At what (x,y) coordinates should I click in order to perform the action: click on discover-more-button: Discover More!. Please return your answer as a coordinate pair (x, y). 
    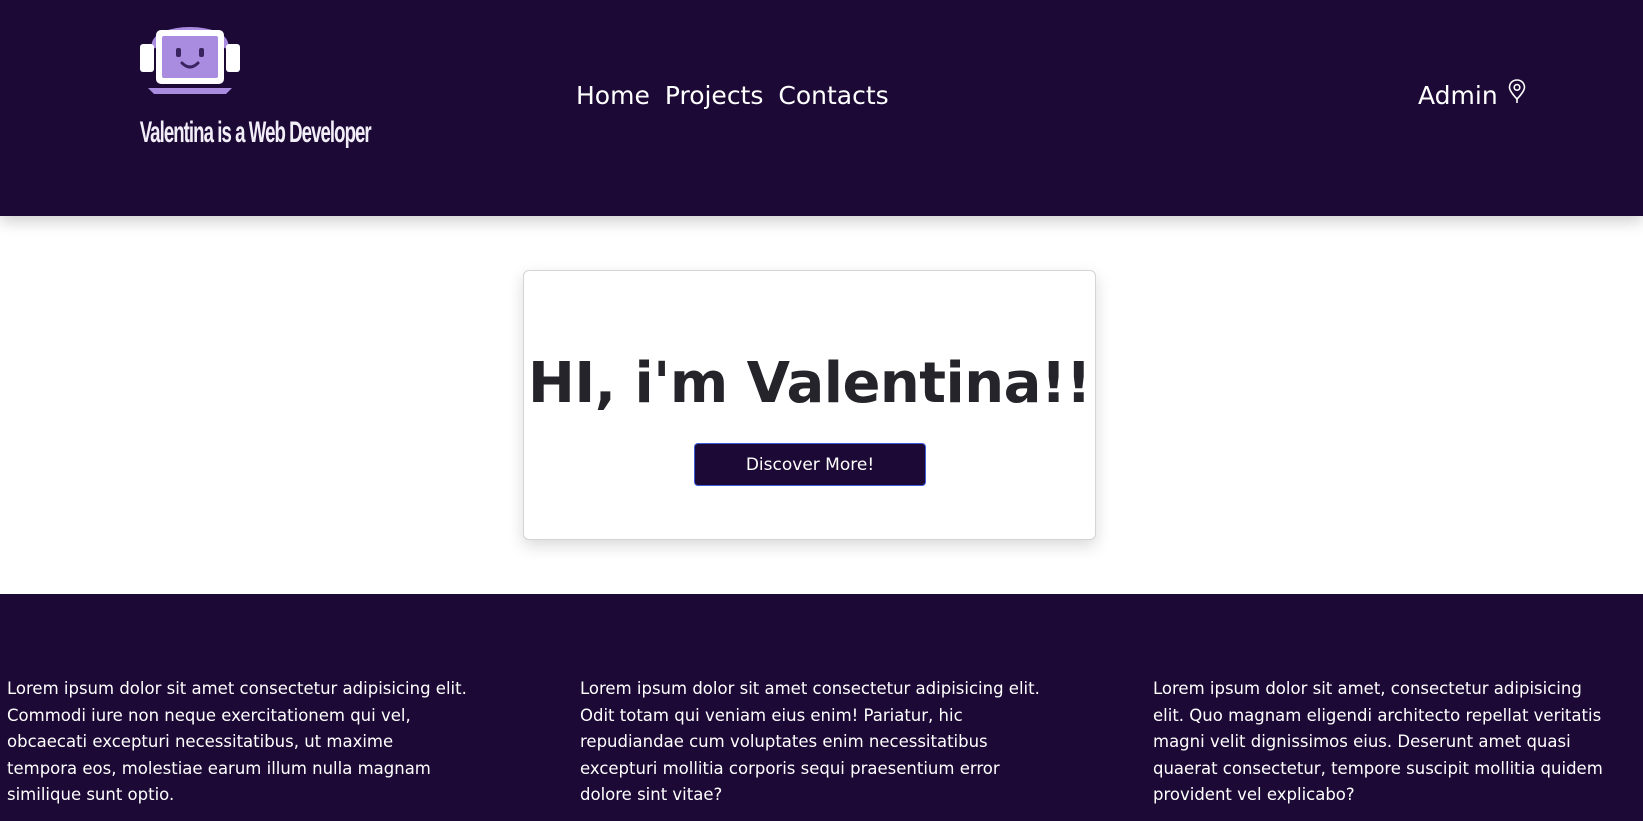
    Looking at the image, I should click on (810, 464).